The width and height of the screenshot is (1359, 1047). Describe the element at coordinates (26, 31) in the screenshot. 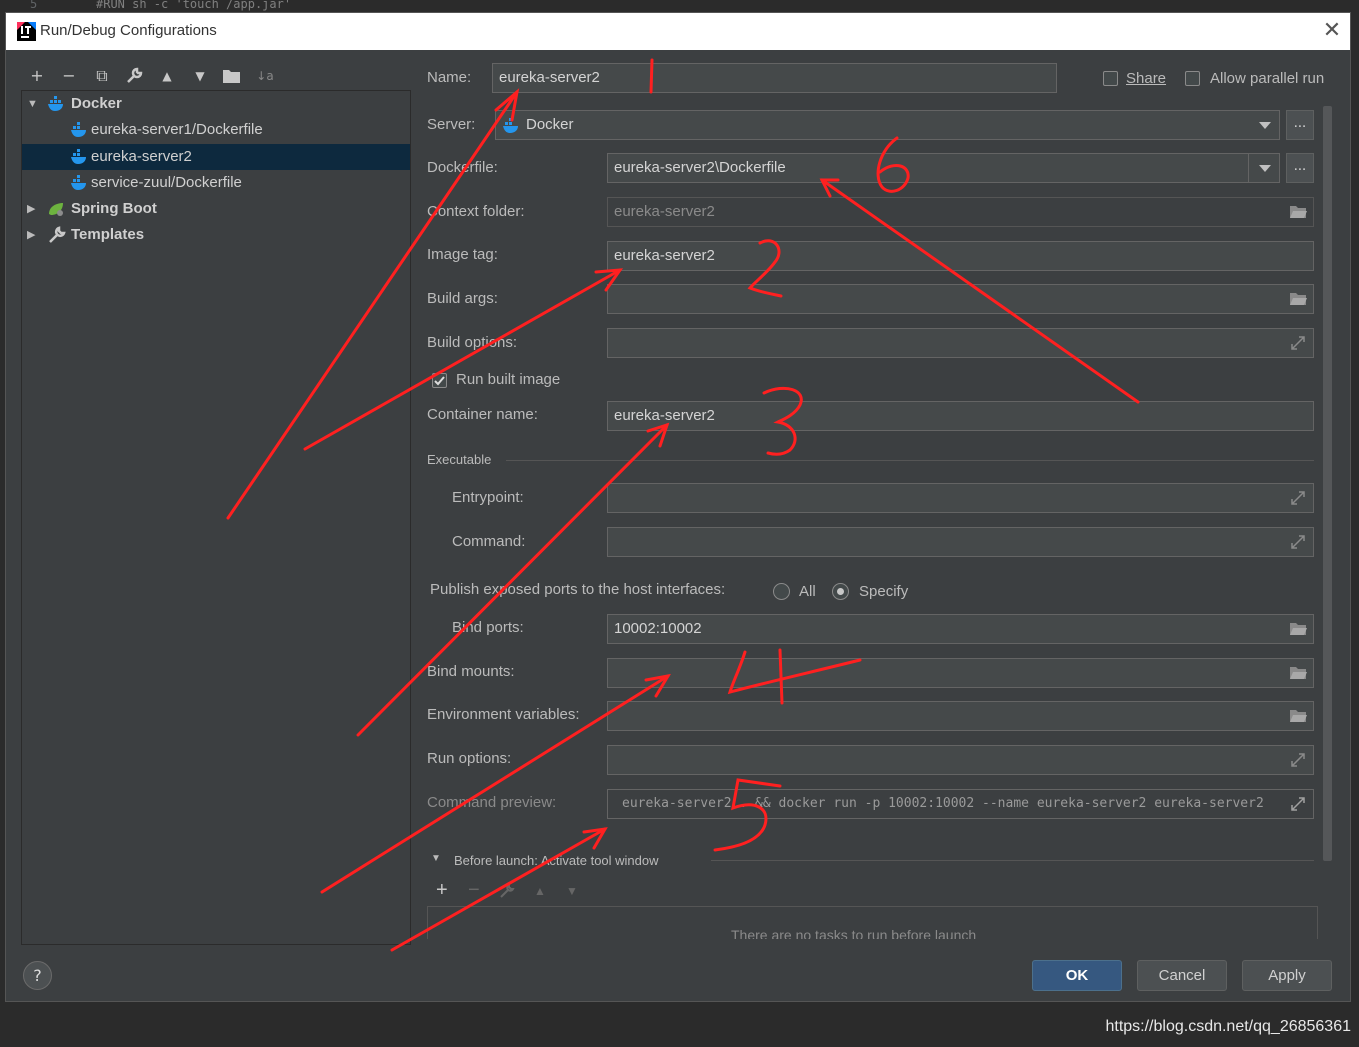

I see `intellij-icon` at that location.